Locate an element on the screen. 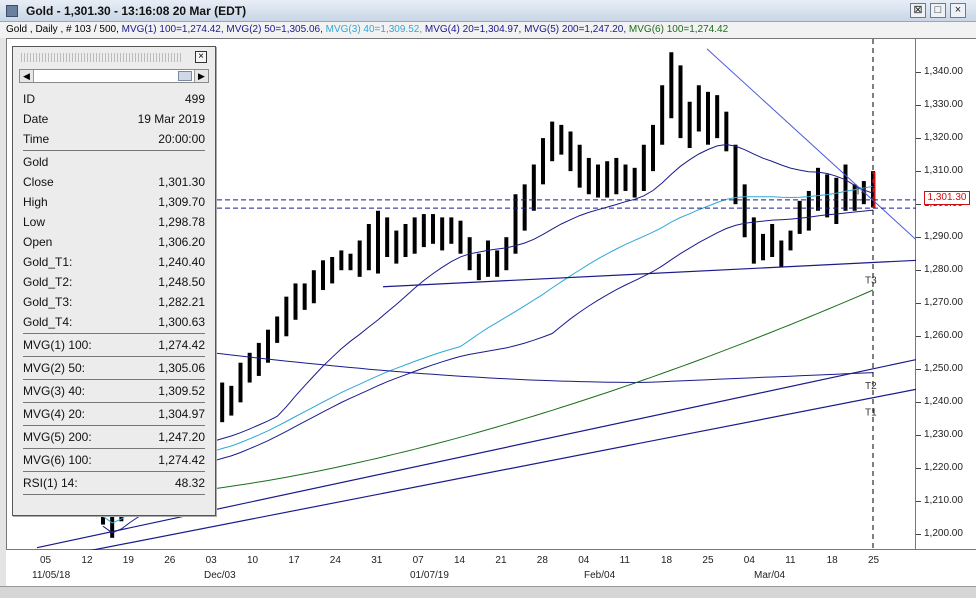  price-tick-label: 1,270.00 is located at coordinates (943, 303).